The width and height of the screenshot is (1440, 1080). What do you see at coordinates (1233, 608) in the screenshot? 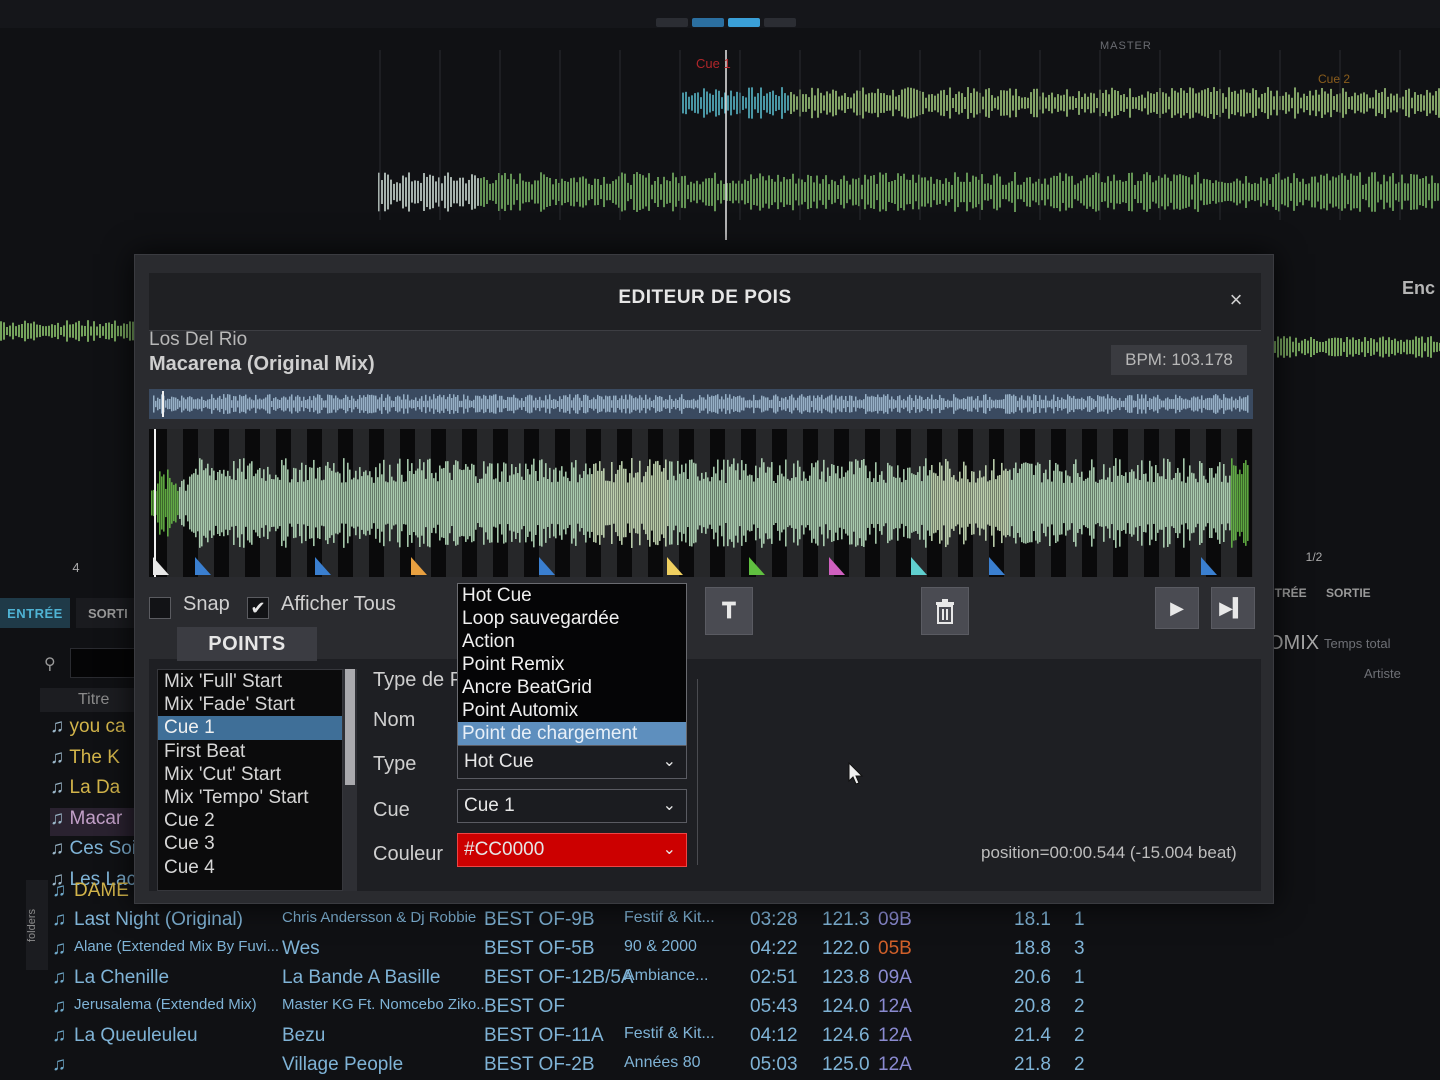
I see `skip-end-button: ▶▍` at bounding box center [1233, 608].